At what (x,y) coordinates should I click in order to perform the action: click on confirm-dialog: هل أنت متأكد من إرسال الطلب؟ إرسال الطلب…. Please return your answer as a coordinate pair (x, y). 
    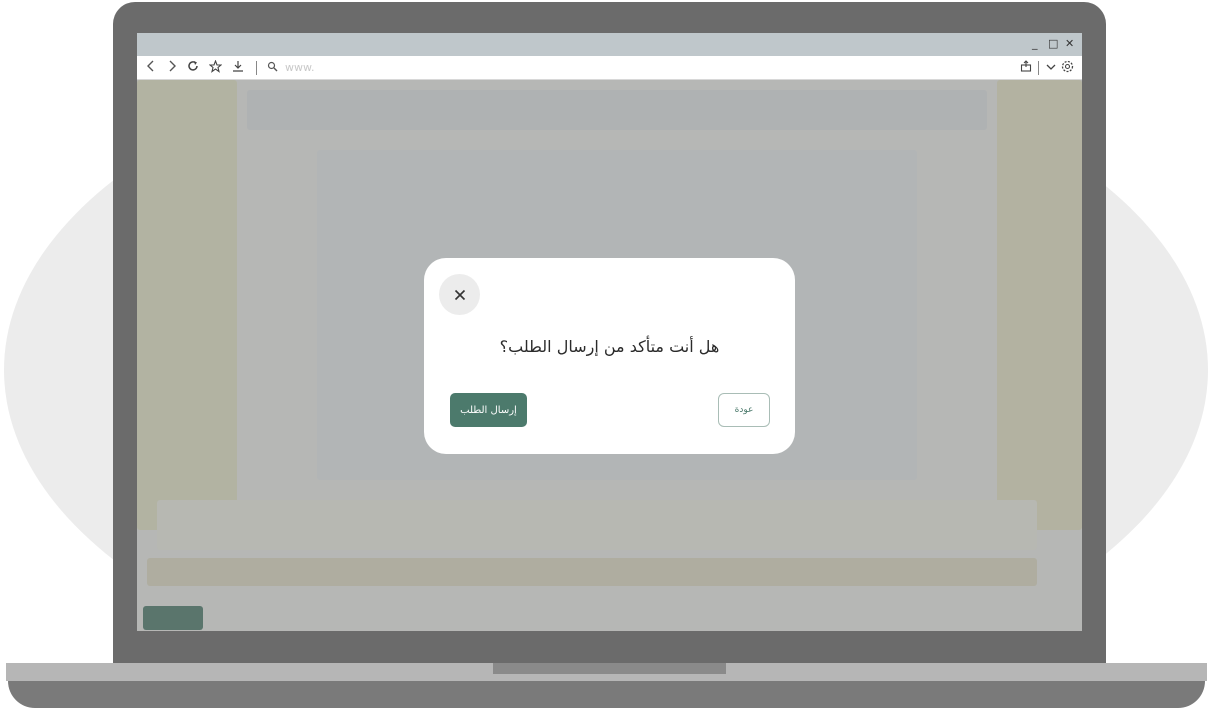
    Looking at the image, I should click on (609, 356).